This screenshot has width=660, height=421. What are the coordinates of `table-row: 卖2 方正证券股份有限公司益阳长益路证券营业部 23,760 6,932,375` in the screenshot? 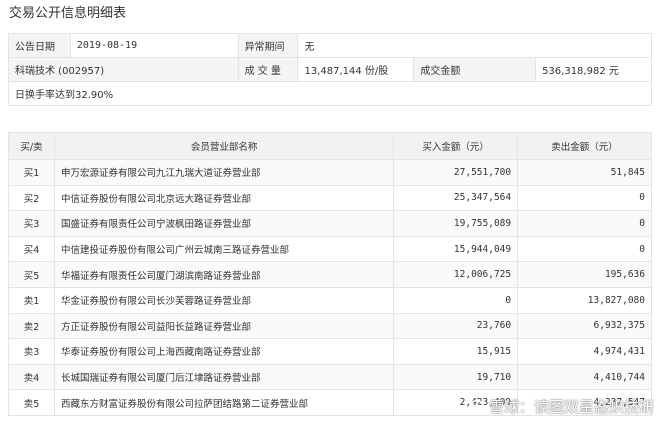 It's located at (330, 326).